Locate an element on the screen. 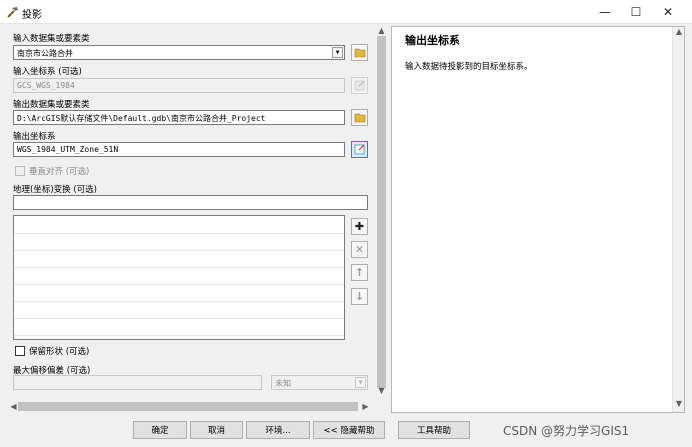 Image resolution: width=692 pixels, height=447 pixels. close-icon: ✕ is located at coordinates (668, 12).